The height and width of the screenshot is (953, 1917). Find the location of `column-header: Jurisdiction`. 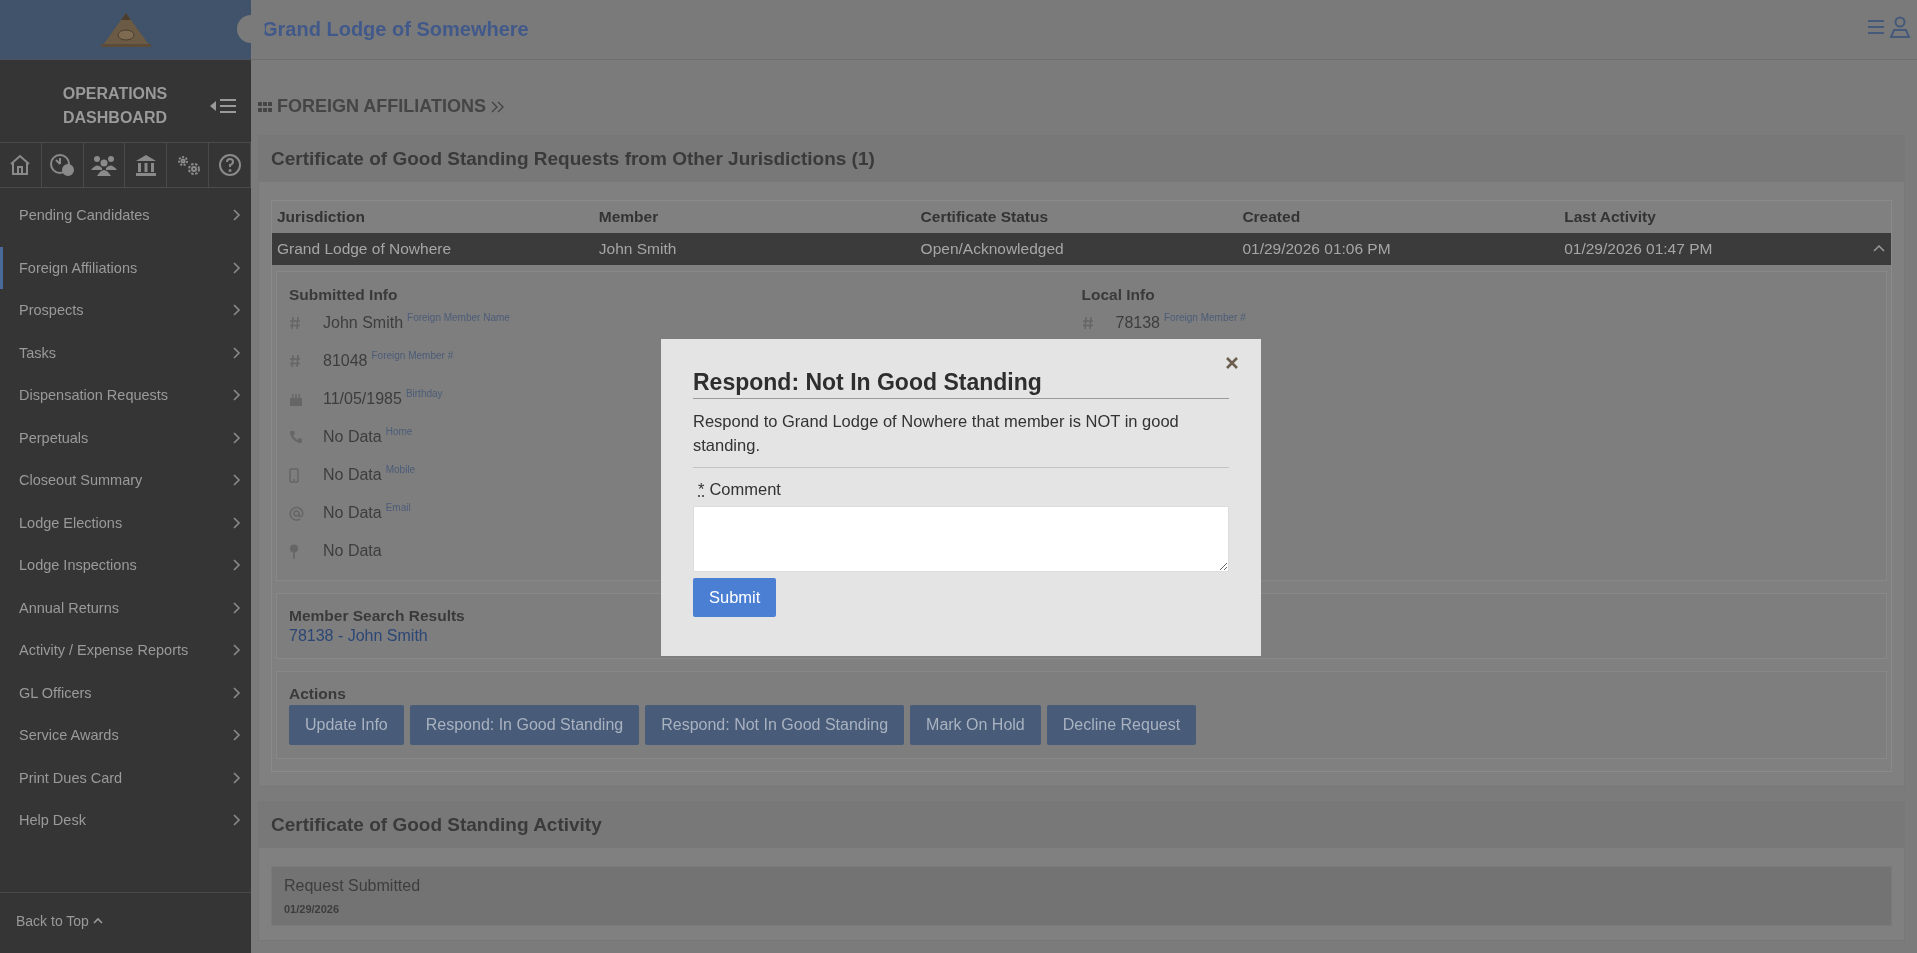

column-header: Jurisdiction is located at coordinates (321, 217).